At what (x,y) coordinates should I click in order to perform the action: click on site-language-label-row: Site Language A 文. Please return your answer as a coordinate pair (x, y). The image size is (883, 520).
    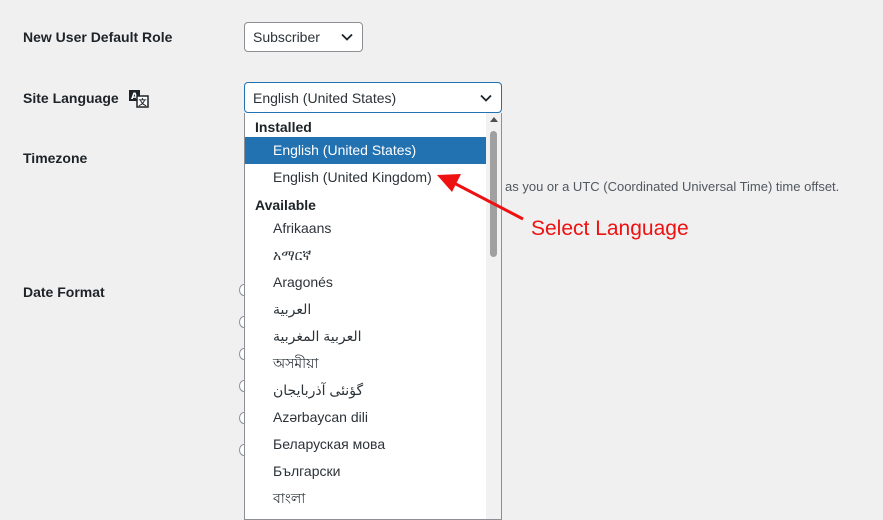
    Looking at the image, I should click on (86, 99).